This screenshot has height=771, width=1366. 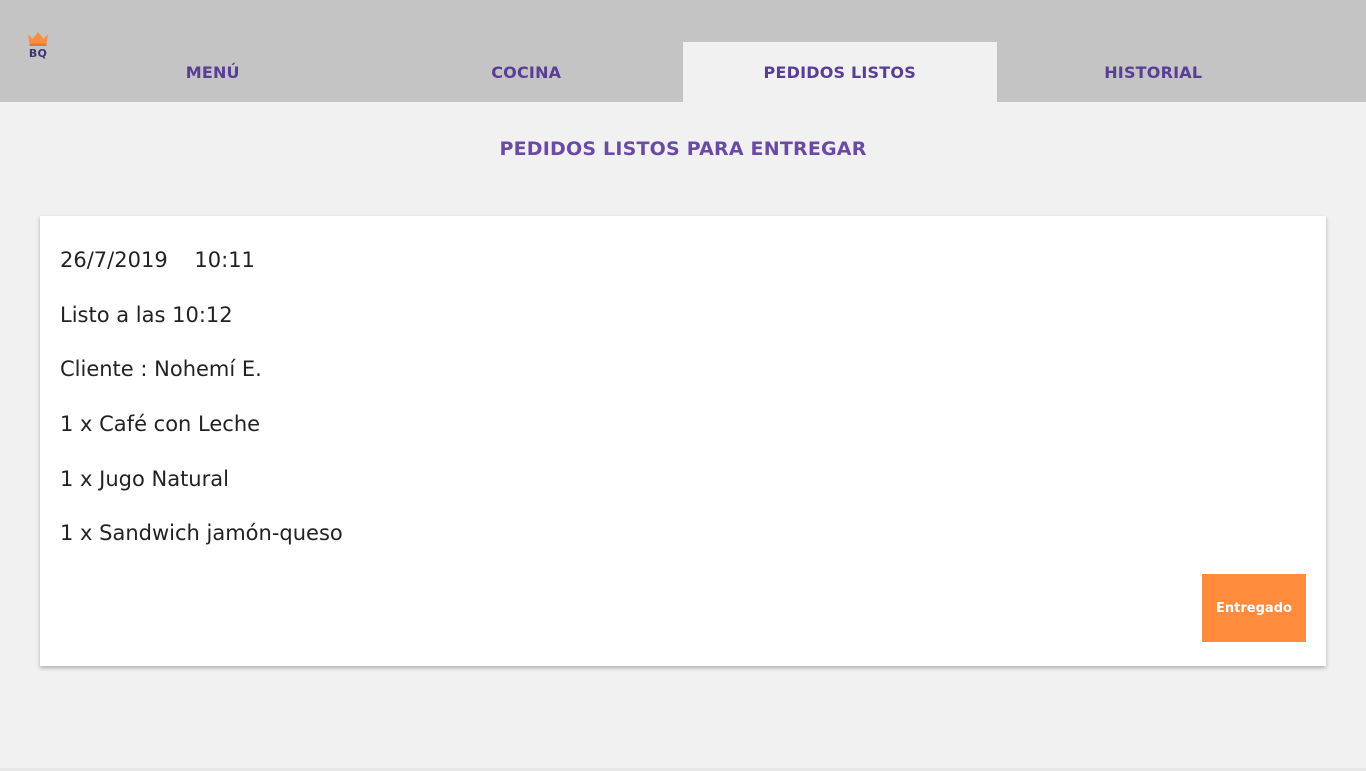 I want to click on tab-menu: MENÚ, so click(x=213, y=72).